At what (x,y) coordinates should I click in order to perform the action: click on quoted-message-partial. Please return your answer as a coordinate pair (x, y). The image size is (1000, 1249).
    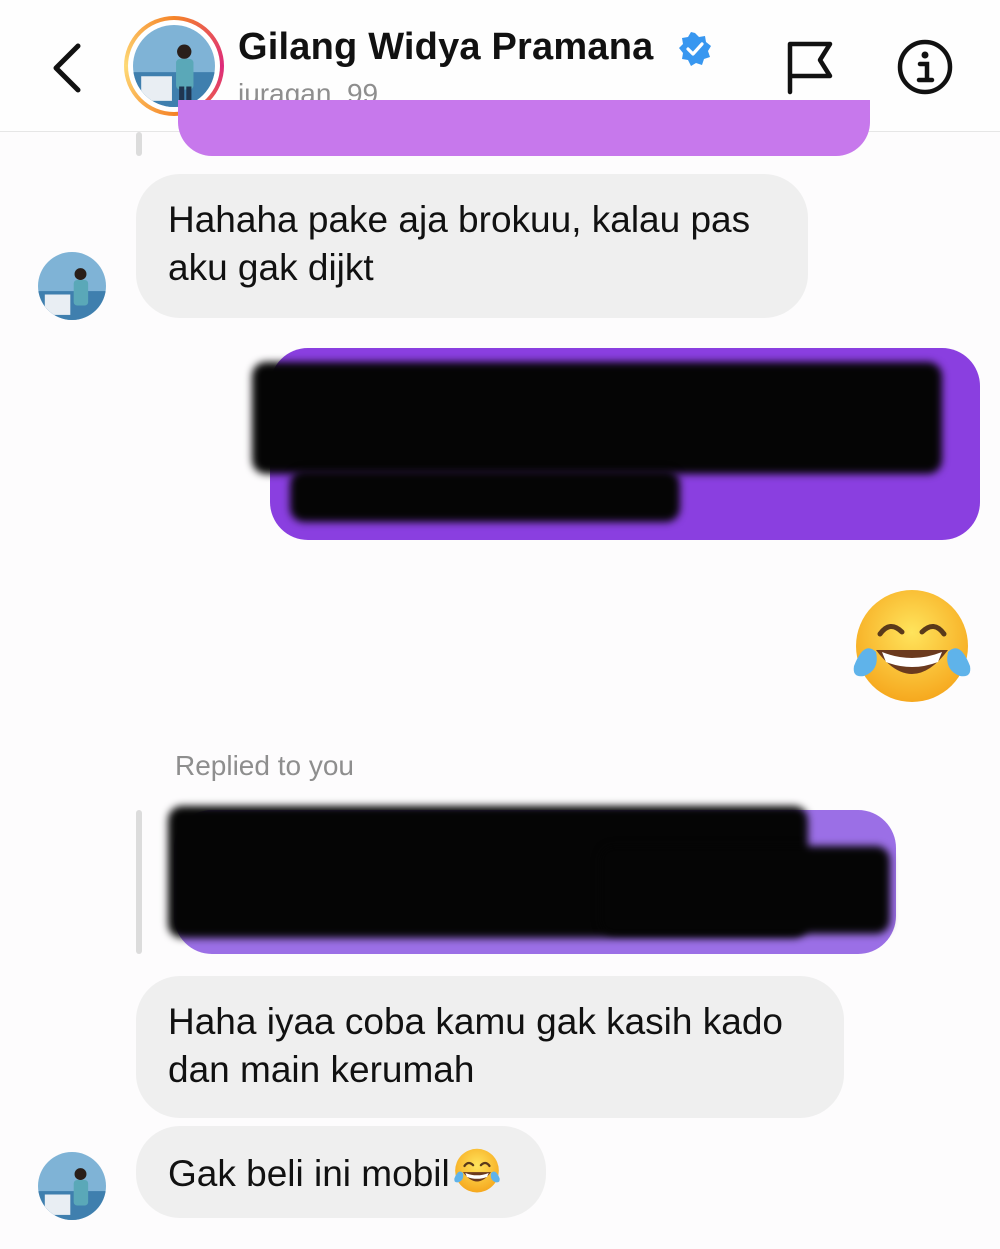
    Looking at the image, I should click on (524, 128).